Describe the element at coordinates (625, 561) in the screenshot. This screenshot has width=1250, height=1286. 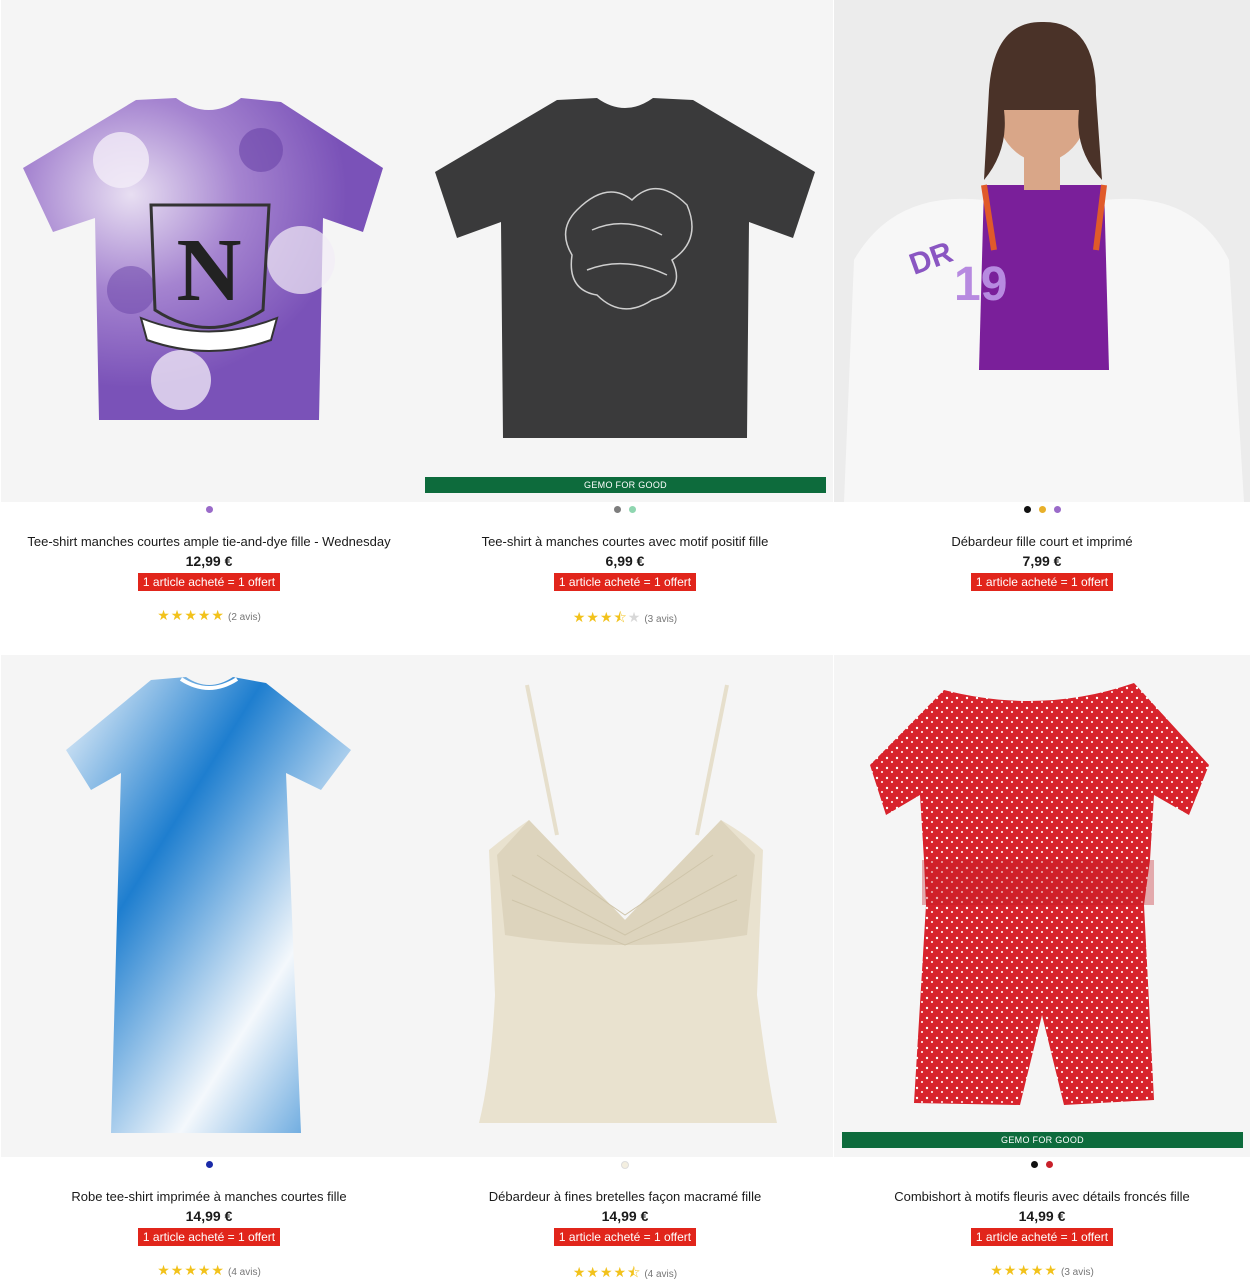
I see `product-price: 6,99 €` at that location.